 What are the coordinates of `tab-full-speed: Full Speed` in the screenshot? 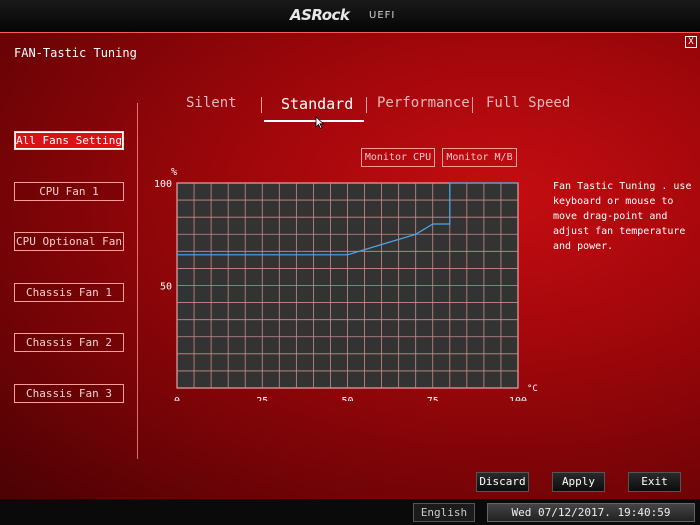 It's located at (528, 103).